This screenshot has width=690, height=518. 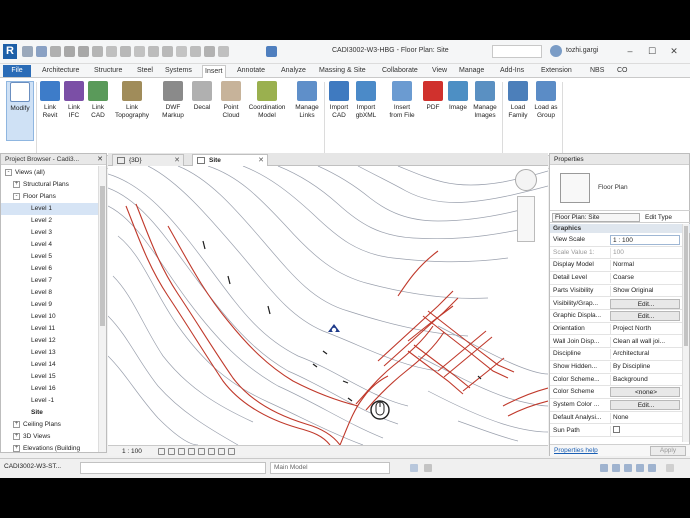 What do you see at coordinates (8, 172) in the screenshot?
I see `collapse-icon: -` at bounding box center [8, 172].